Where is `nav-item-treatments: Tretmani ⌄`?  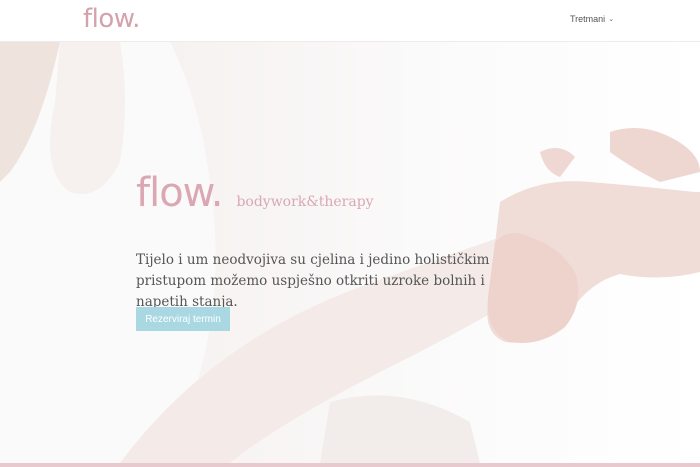 nav-item-treatments: Tretmani ⌄ is located at coordinates (592, 19).